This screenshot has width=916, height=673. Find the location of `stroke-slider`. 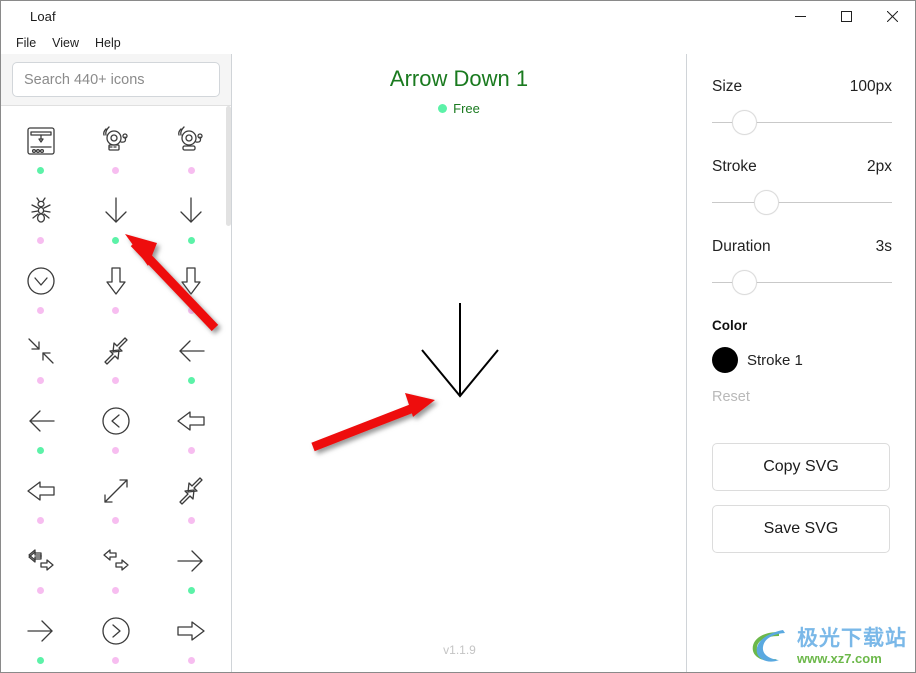

stroke-slider is located at coordinates (802, 203).